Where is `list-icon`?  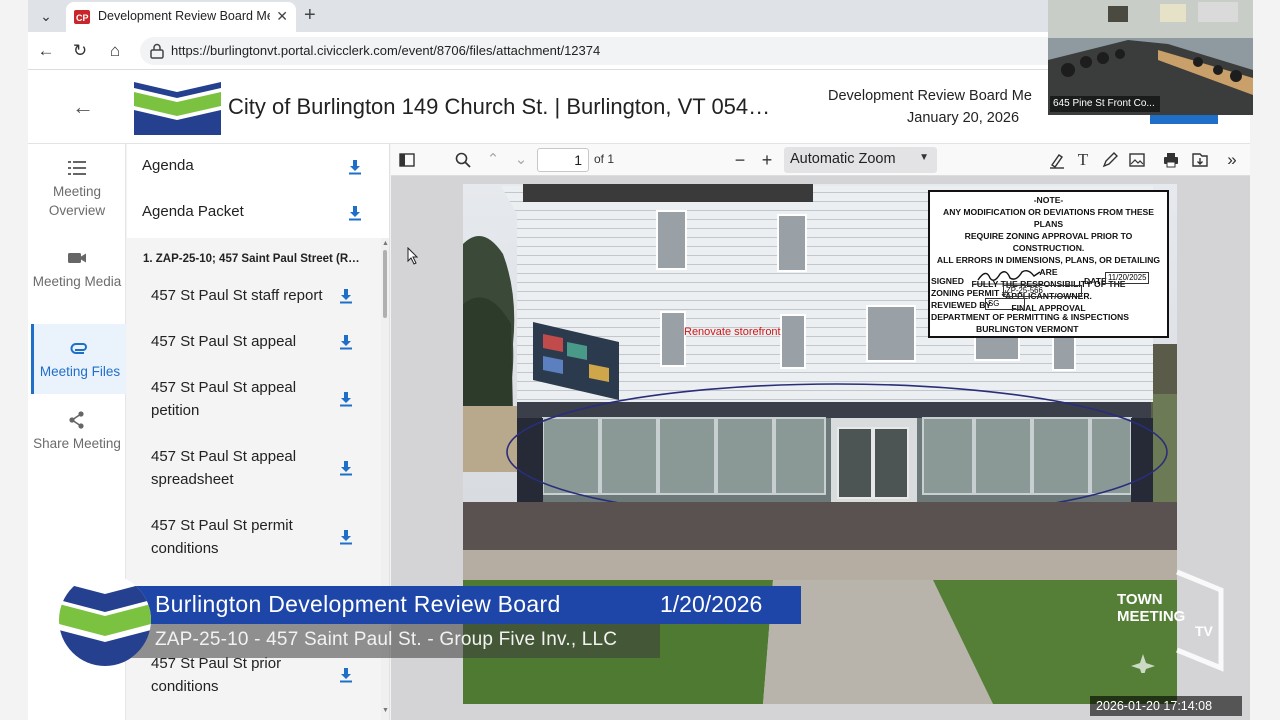 list-icon is located at coordinates (77, 168).